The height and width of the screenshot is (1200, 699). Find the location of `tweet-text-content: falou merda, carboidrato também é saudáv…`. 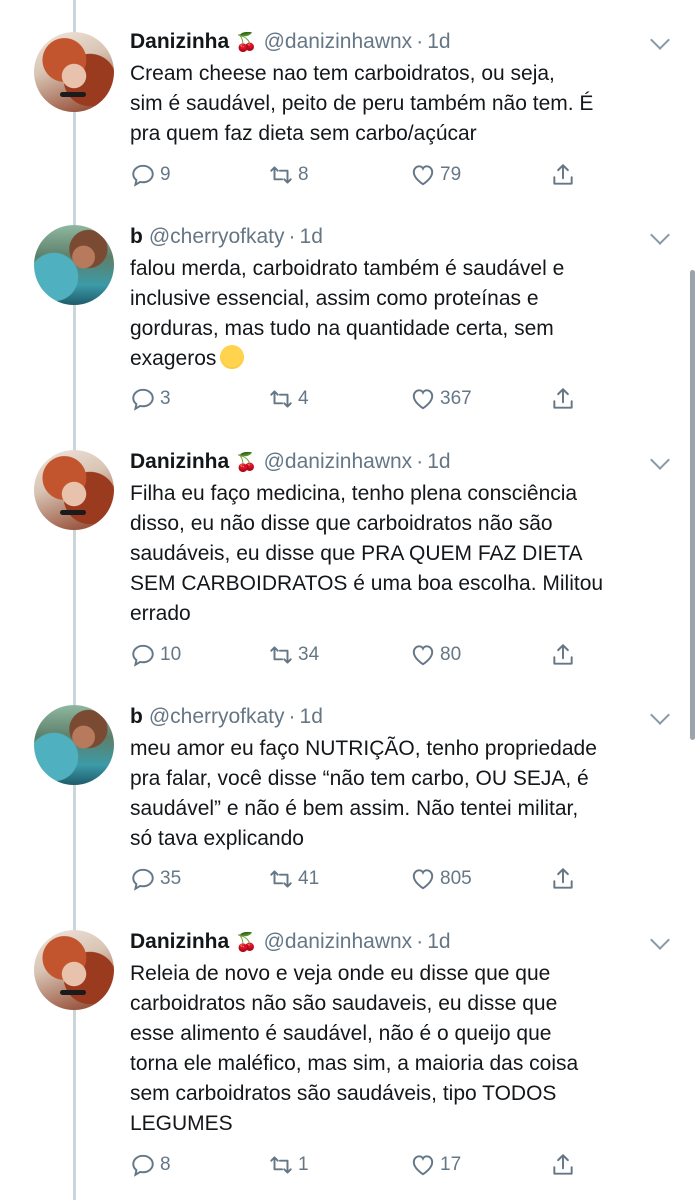

tweet-text-content: falou merda, carboidrato também é saudáv… is located at coordinates (347, 313).